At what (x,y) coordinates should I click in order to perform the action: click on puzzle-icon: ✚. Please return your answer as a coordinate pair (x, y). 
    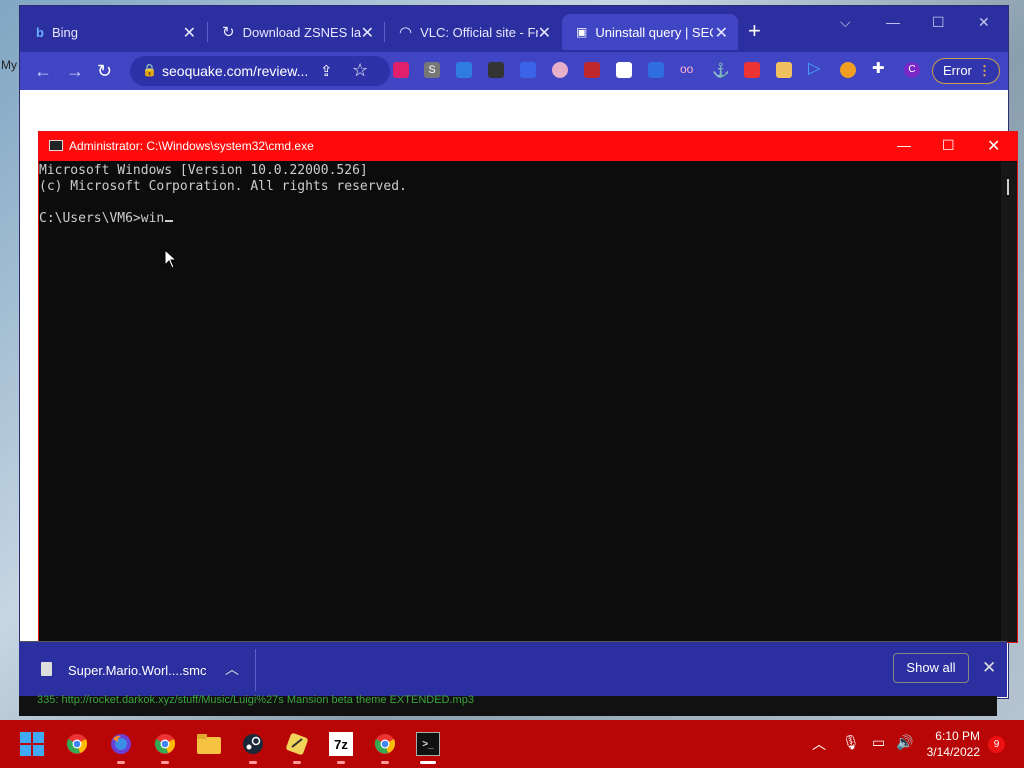
    Looking at the image, I should click on (880, 69).